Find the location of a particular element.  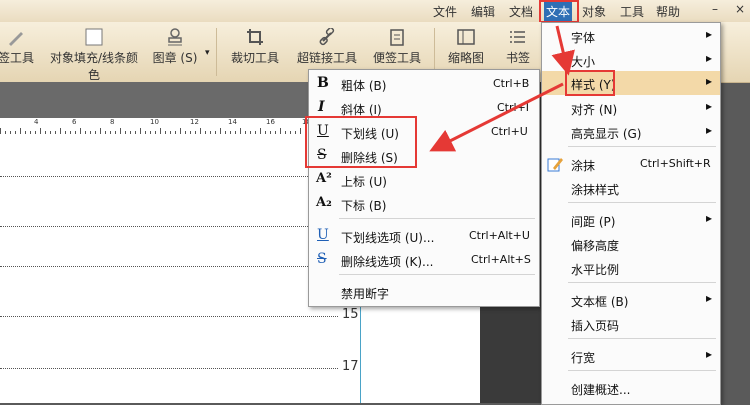

annotation-arrows is located at coordinates (502, 88).